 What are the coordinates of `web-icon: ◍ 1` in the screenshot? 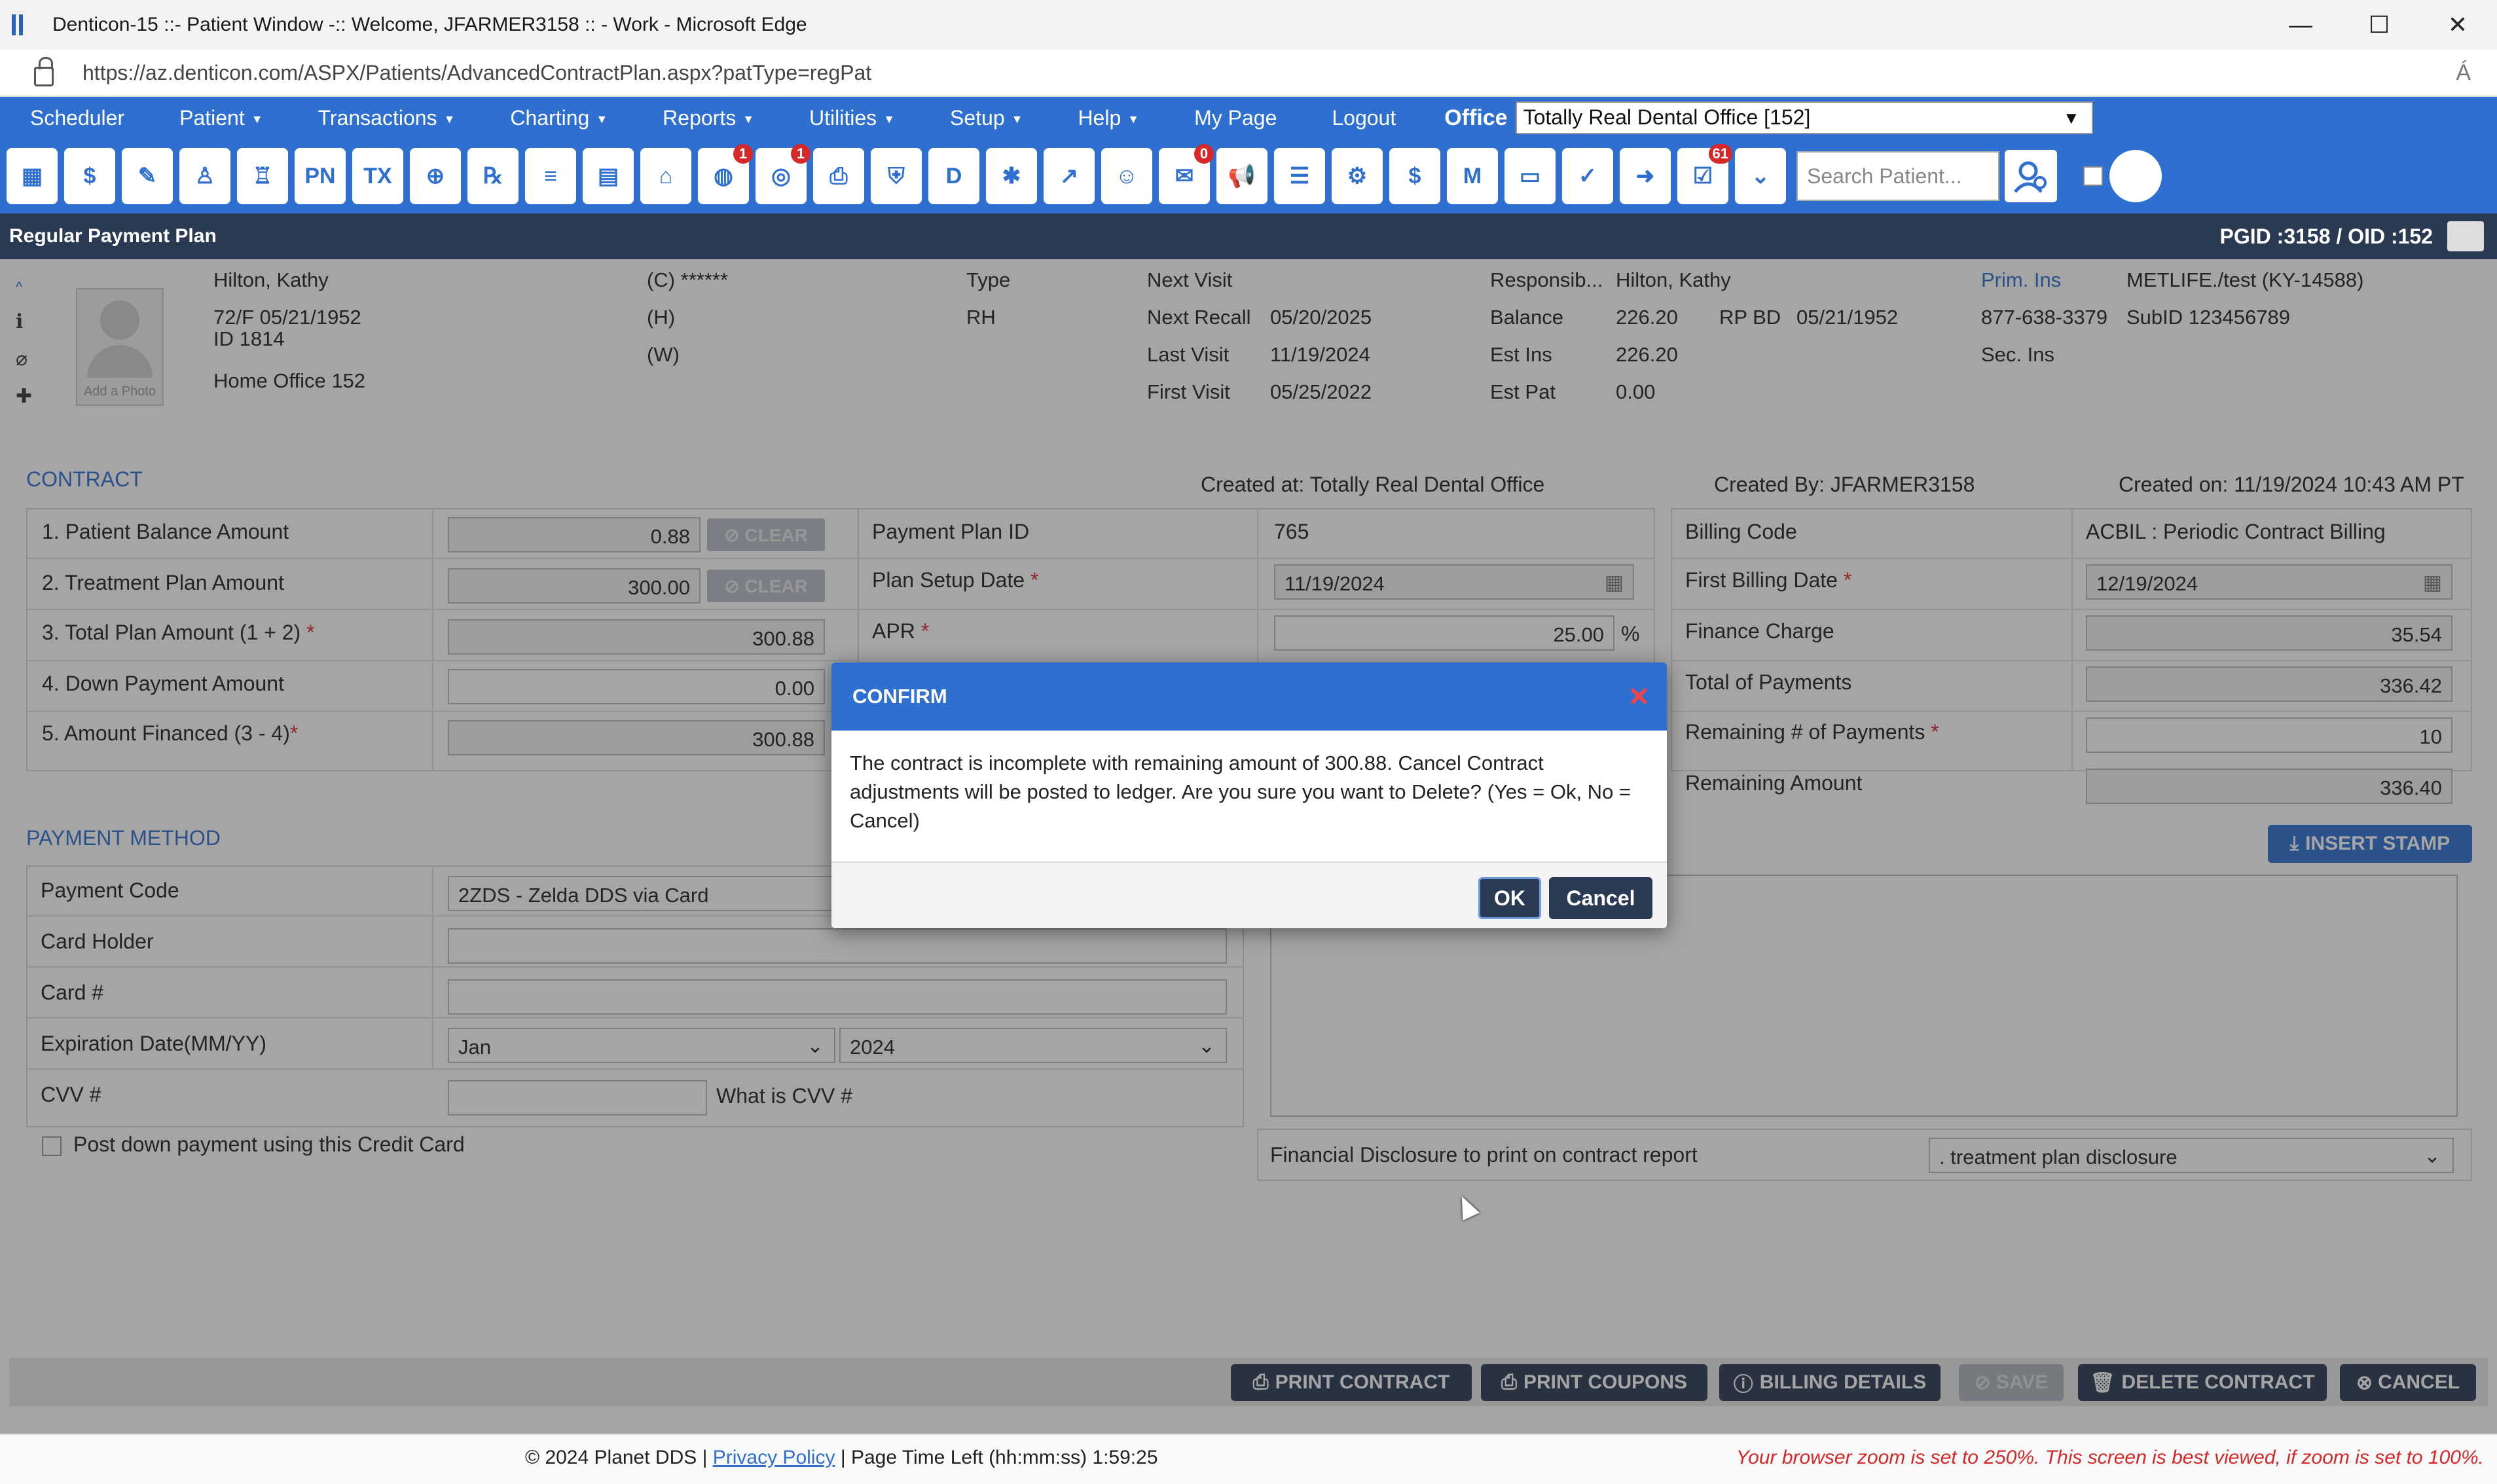 It's located at (725, 174).